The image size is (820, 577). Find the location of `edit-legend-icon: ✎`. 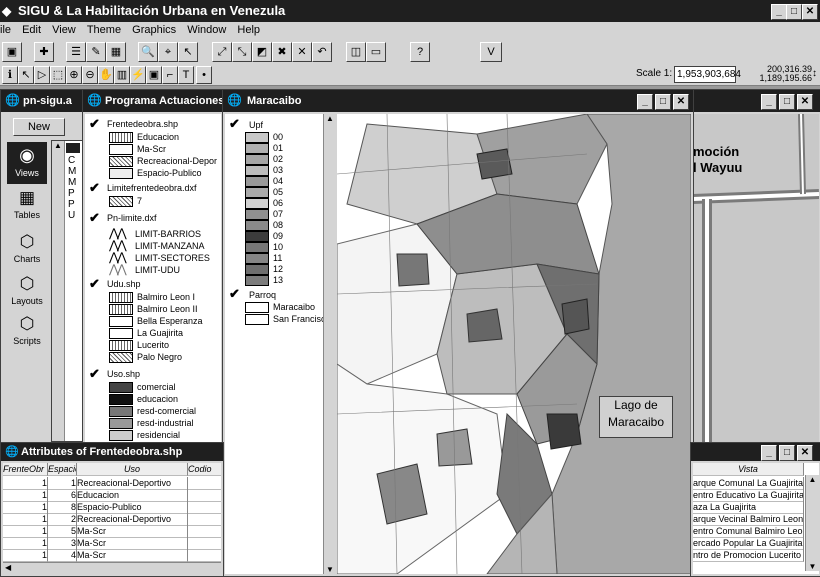

edit-legend-icon: ✎ is located at coordinates (96, 52).